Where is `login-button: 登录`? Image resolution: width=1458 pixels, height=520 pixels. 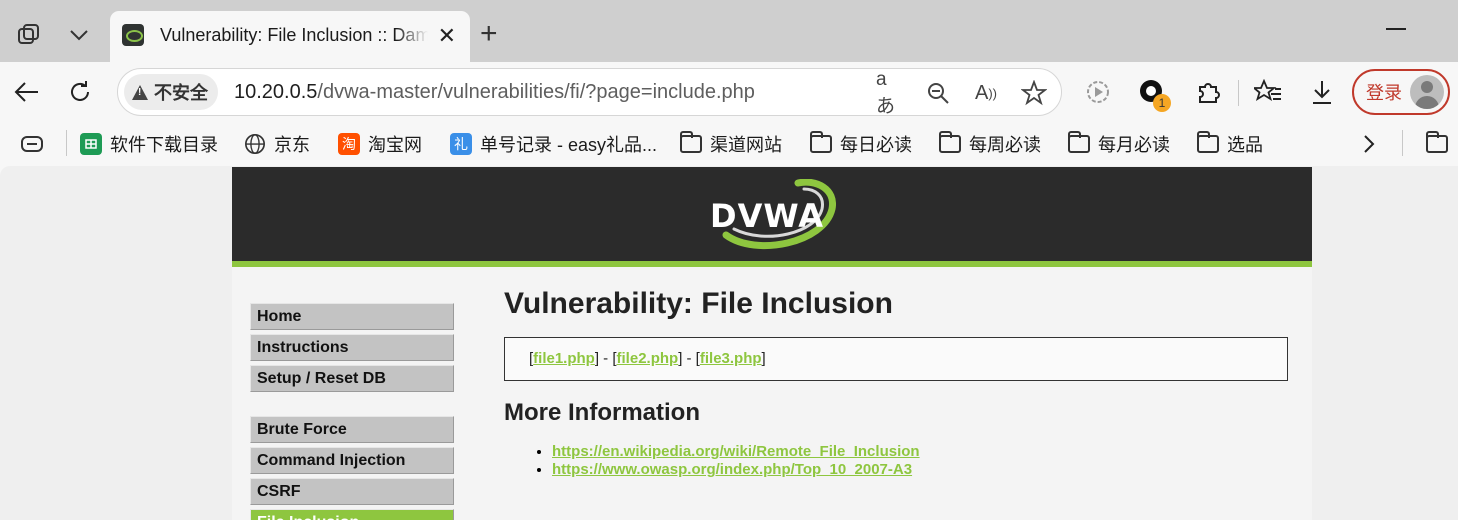 login-button: 登录 is located at coordinates (1401, 92).